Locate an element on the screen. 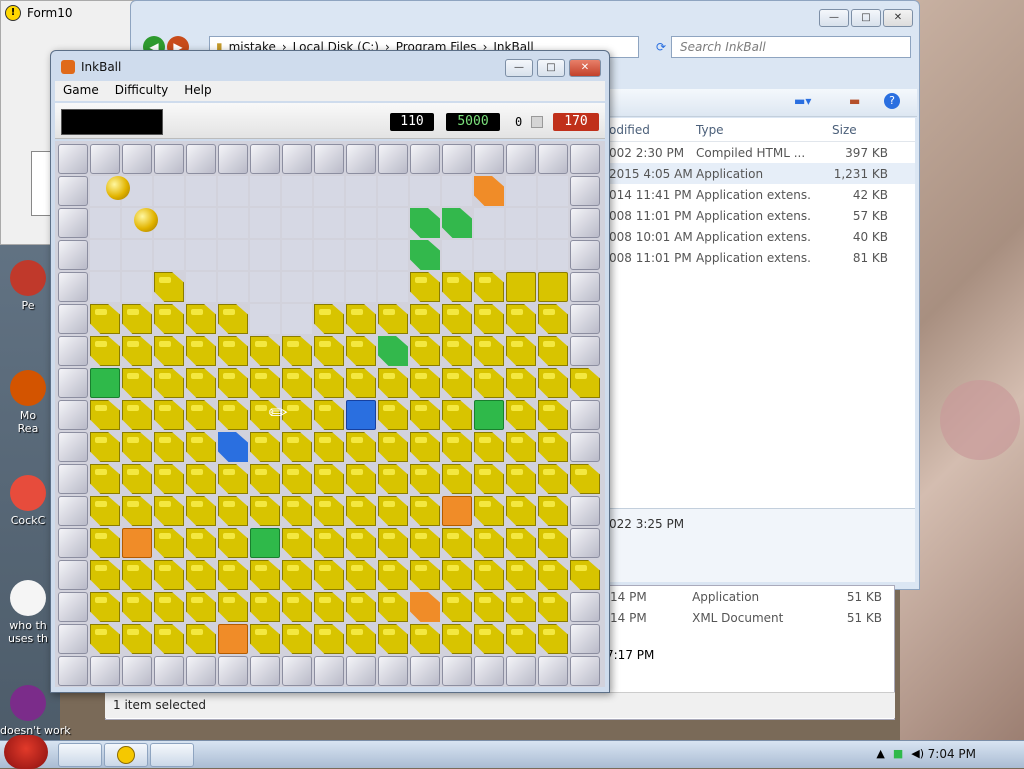  column-size: Size is located at coordinates (852, 130).